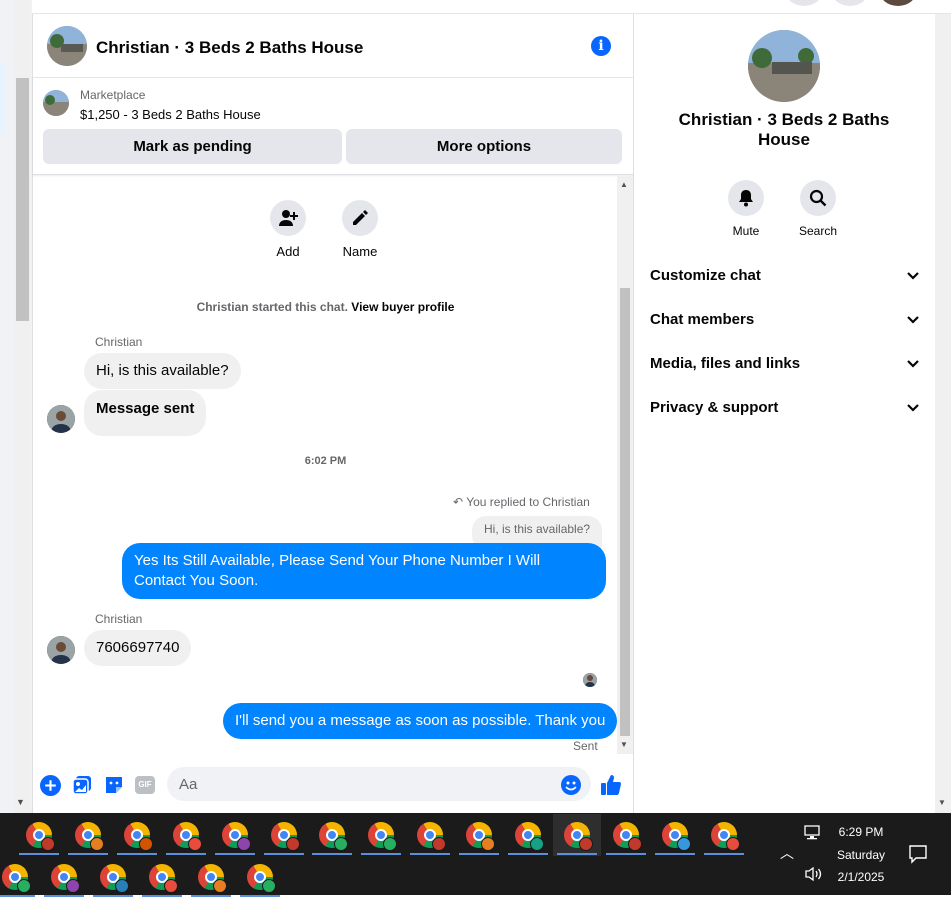  What do you see at coordinates (571, 785) in the screenshot?
I see `emoji-icon` at bounding box center [571, 785].